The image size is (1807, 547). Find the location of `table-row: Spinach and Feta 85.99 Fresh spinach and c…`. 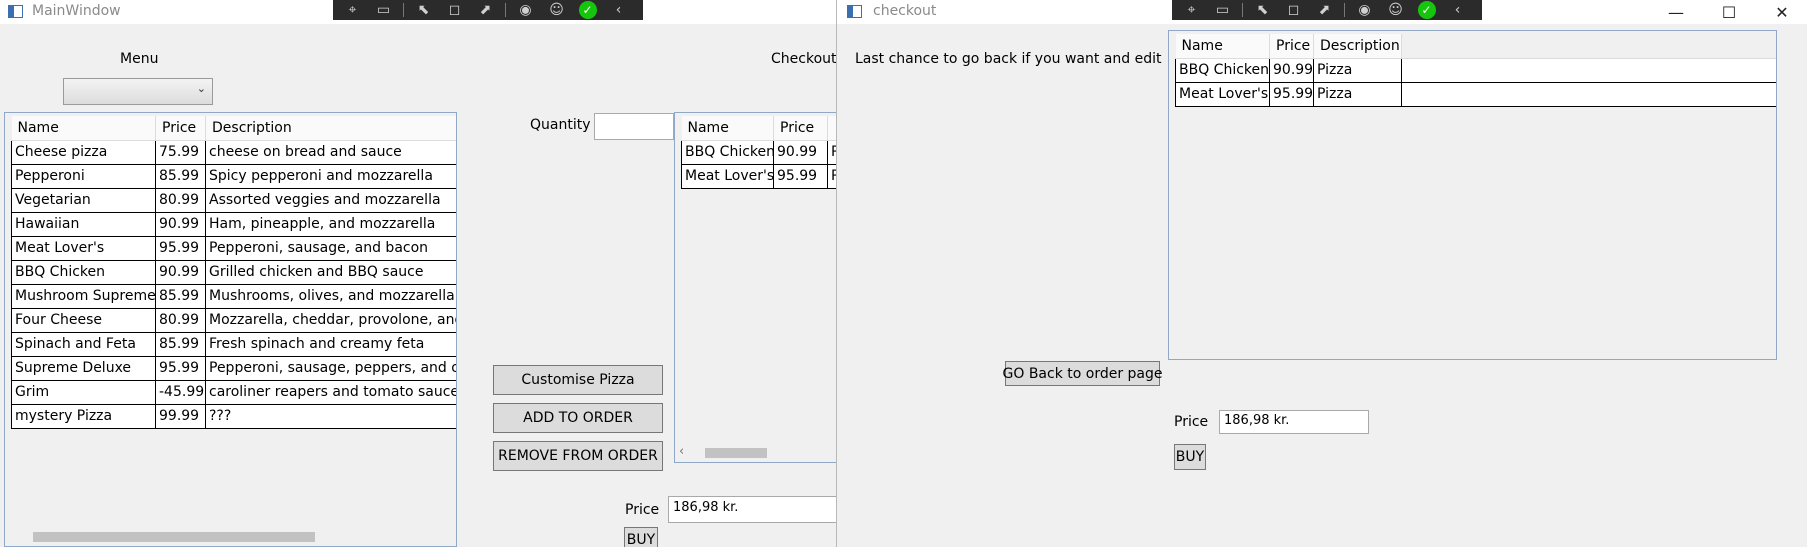

table-row: Spinach and Feta 85.99 Fresh spinach and c… is located at coordinates (233, 344).